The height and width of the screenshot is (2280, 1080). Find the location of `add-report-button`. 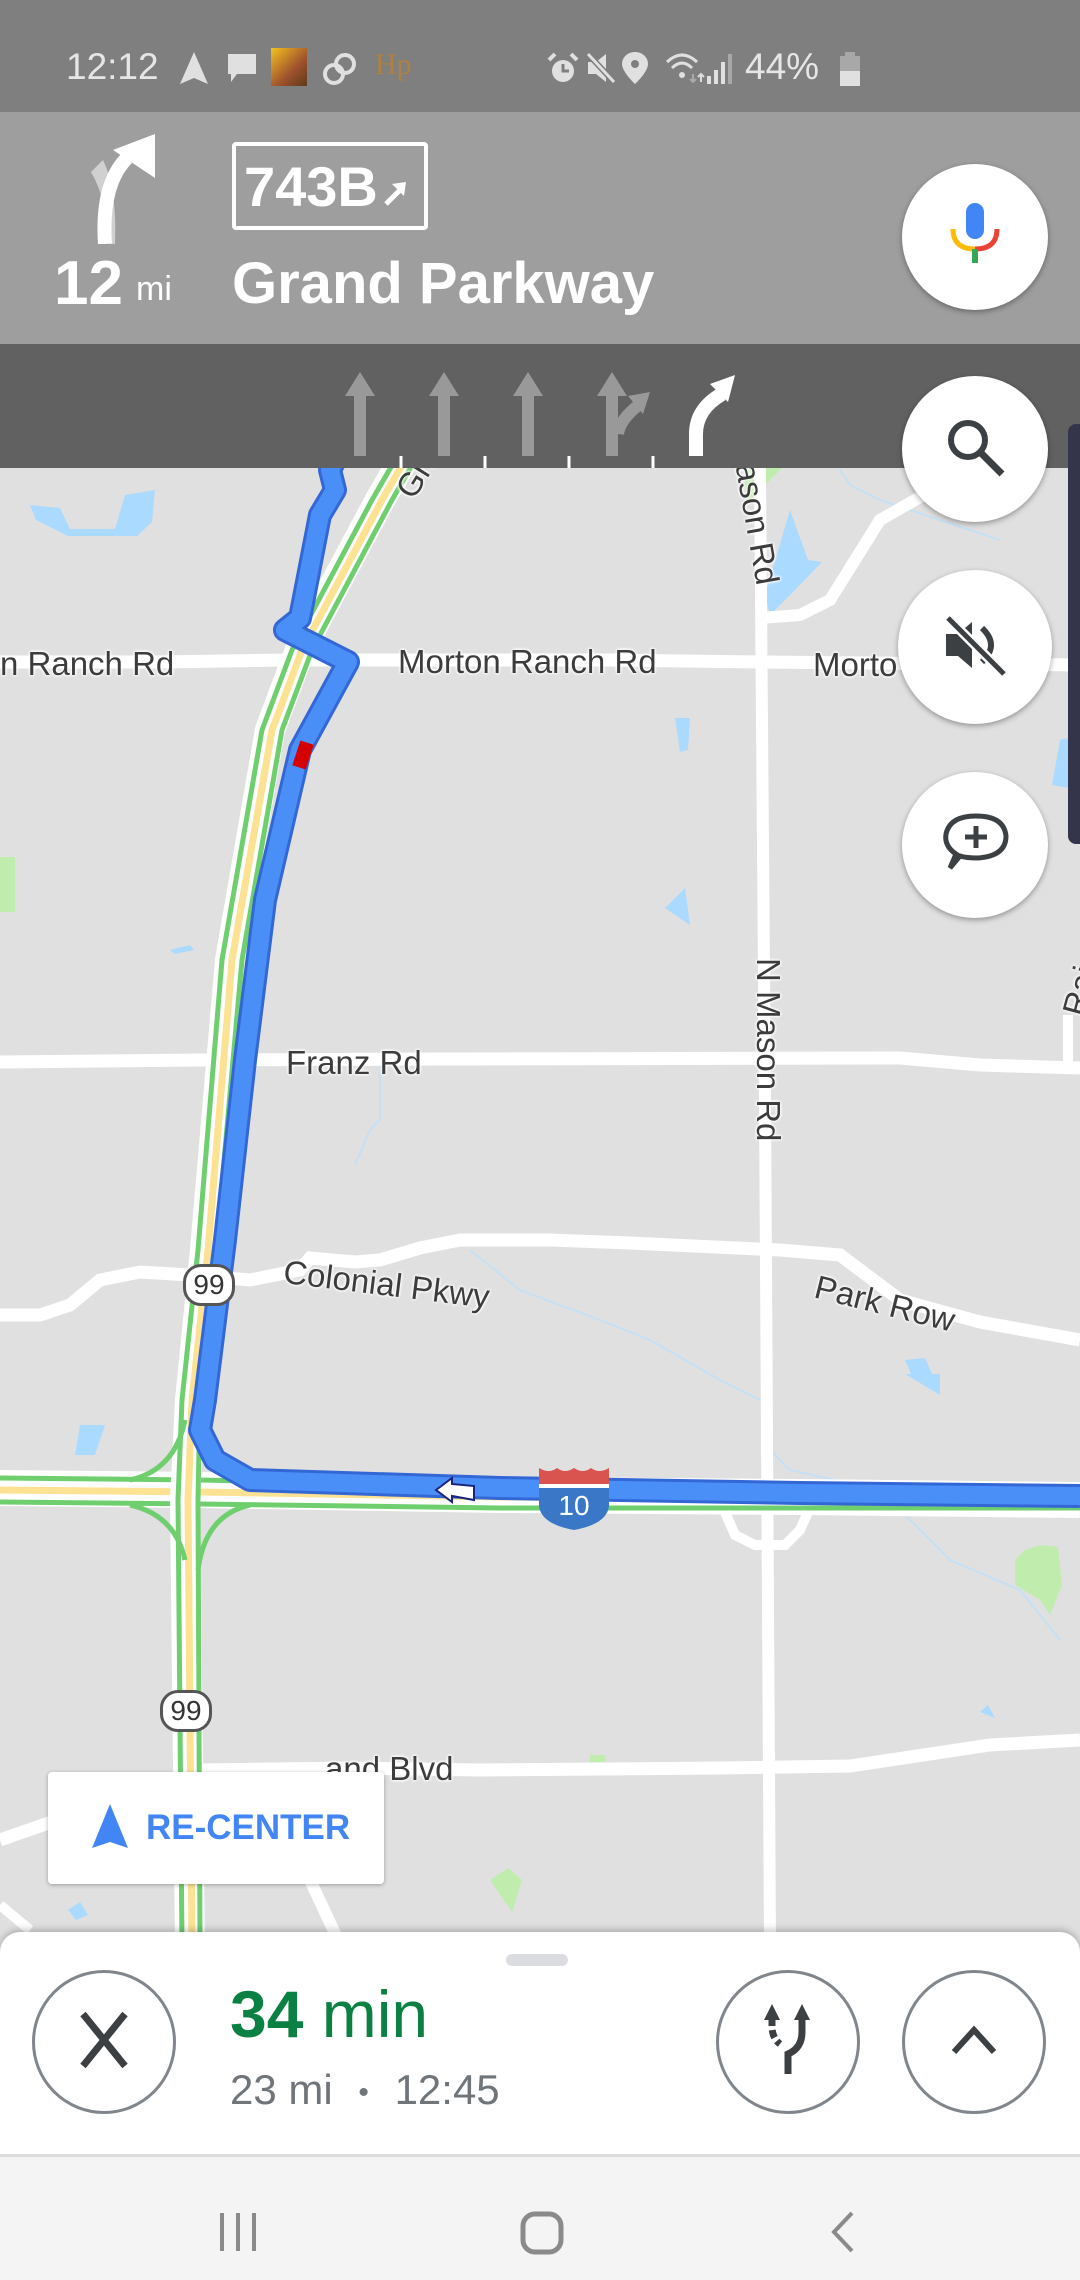

add-report-button is located at coordinates (975, 845).